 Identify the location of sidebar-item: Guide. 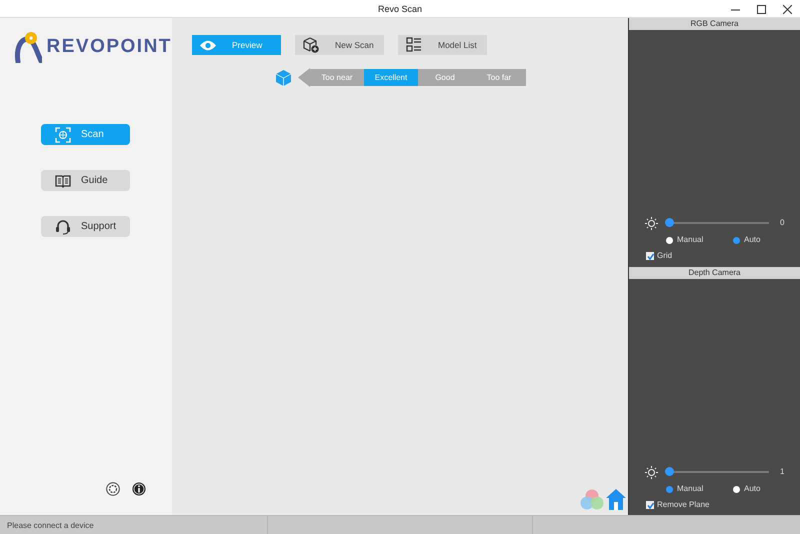
(85, 180).